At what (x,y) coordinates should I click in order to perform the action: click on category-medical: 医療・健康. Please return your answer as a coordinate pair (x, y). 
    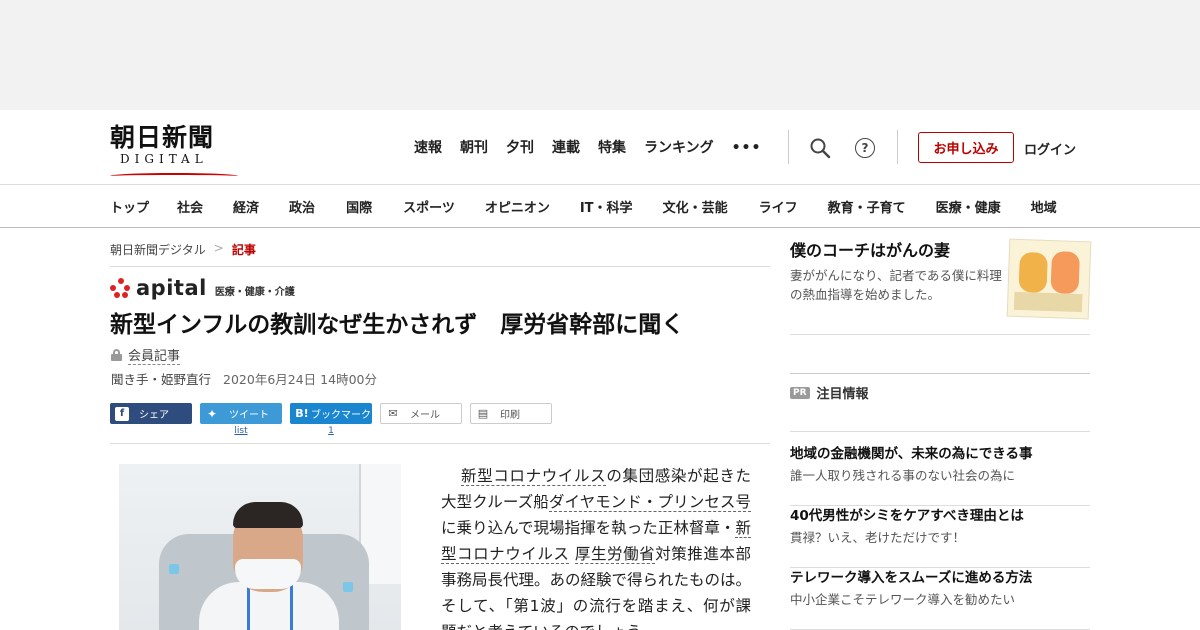
    Looking at the image, I should click on (968, 206).